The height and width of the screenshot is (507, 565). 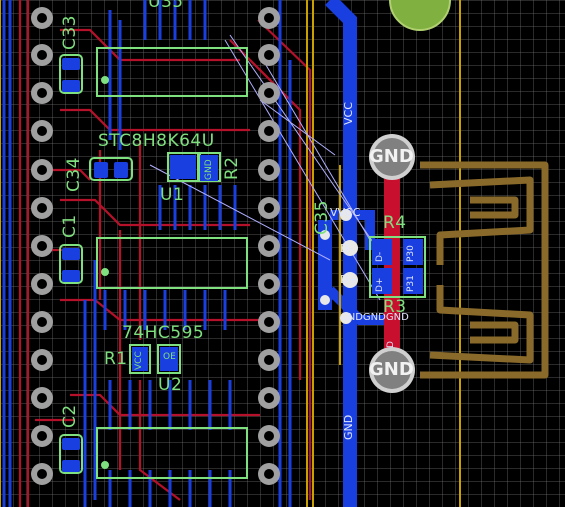 What do you see at coordinates (139, 360) in the screenshot?
I see `u2-pad-vcc-text: VCC` at bounding box center [139, 360].